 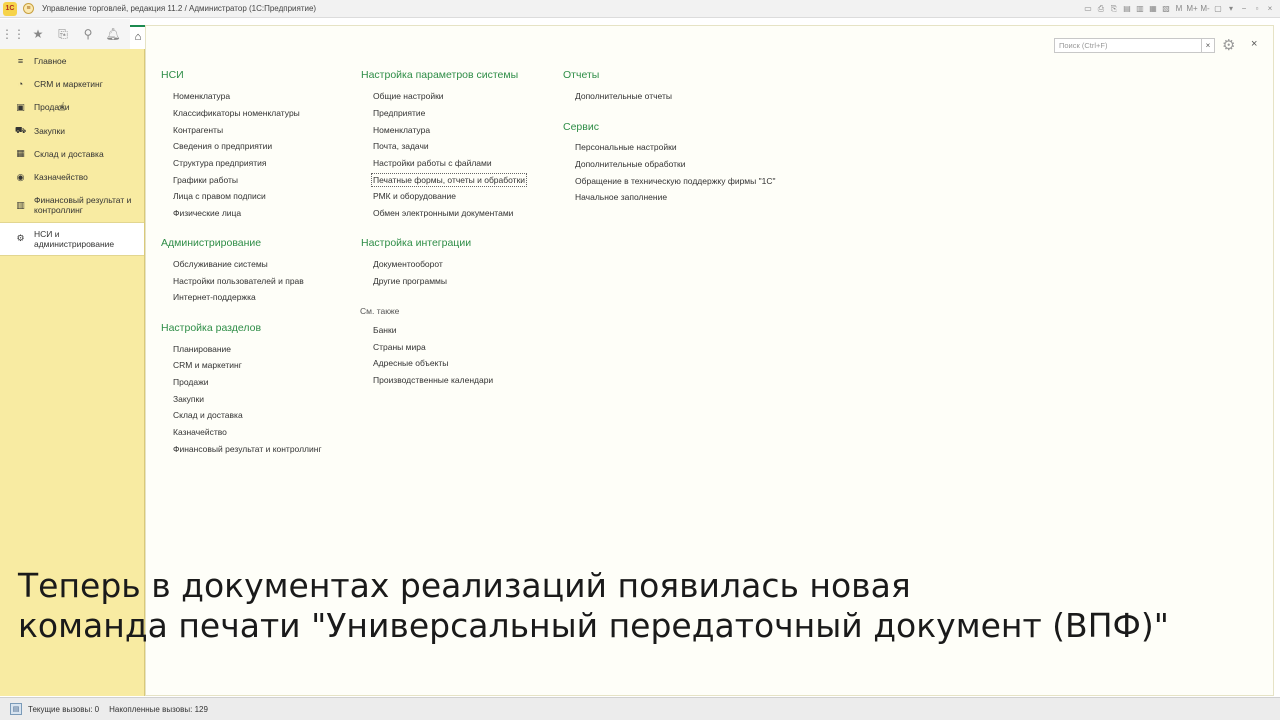 I want to click on pie-chart-icon: ◔, so click(x=20, y=83).